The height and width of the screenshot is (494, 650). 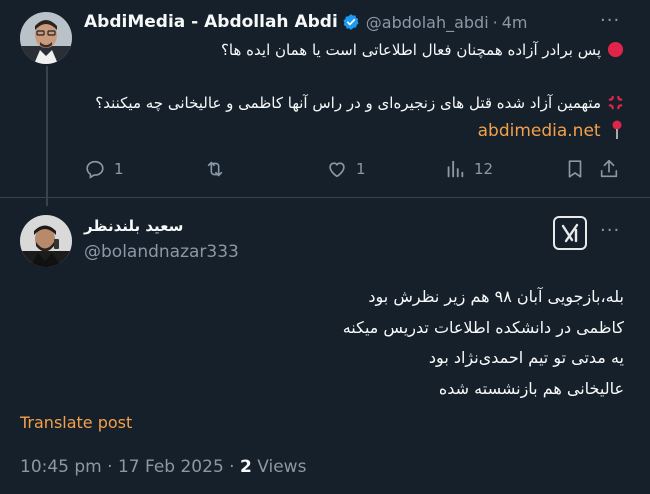 I want to click on bookmark-button, so click(x=575, y=169).